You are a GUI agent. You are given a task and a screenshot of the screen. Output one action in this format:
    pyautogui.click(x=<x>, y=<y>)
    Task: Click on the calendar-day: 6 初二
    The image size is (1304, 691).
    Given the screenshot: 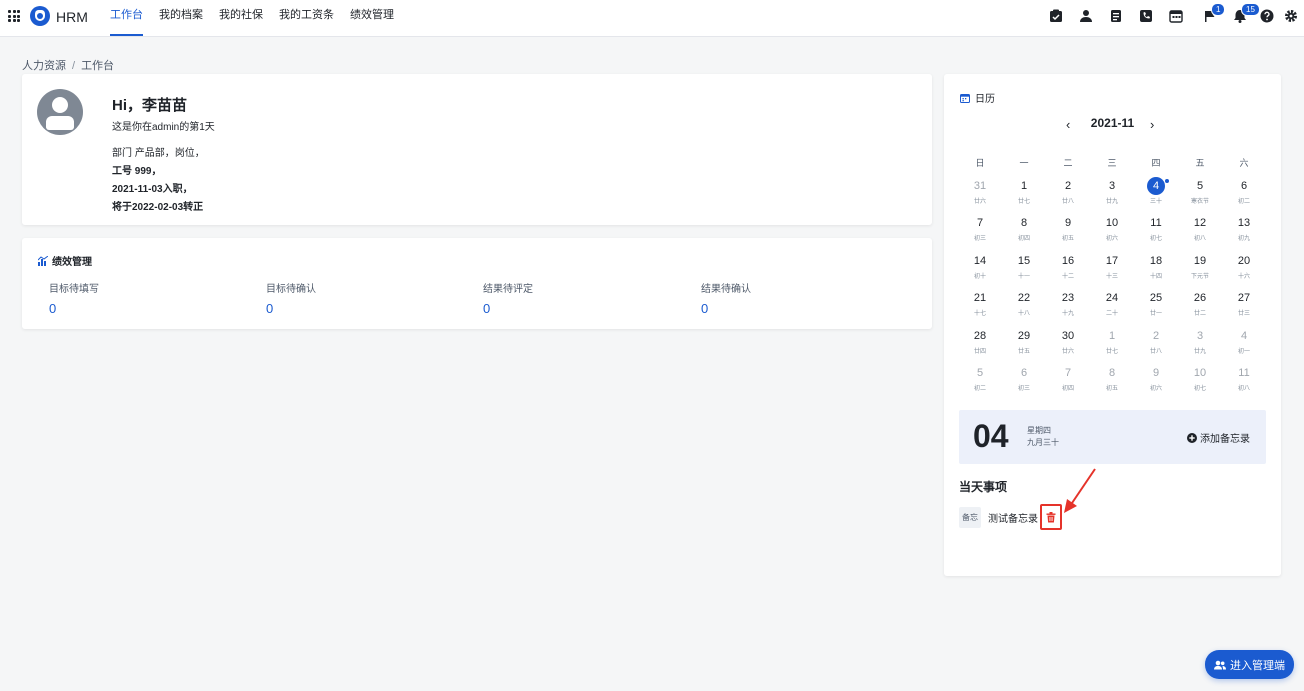 What is the action you would take?
    pyautogui.click(x=1244, y=194)
    